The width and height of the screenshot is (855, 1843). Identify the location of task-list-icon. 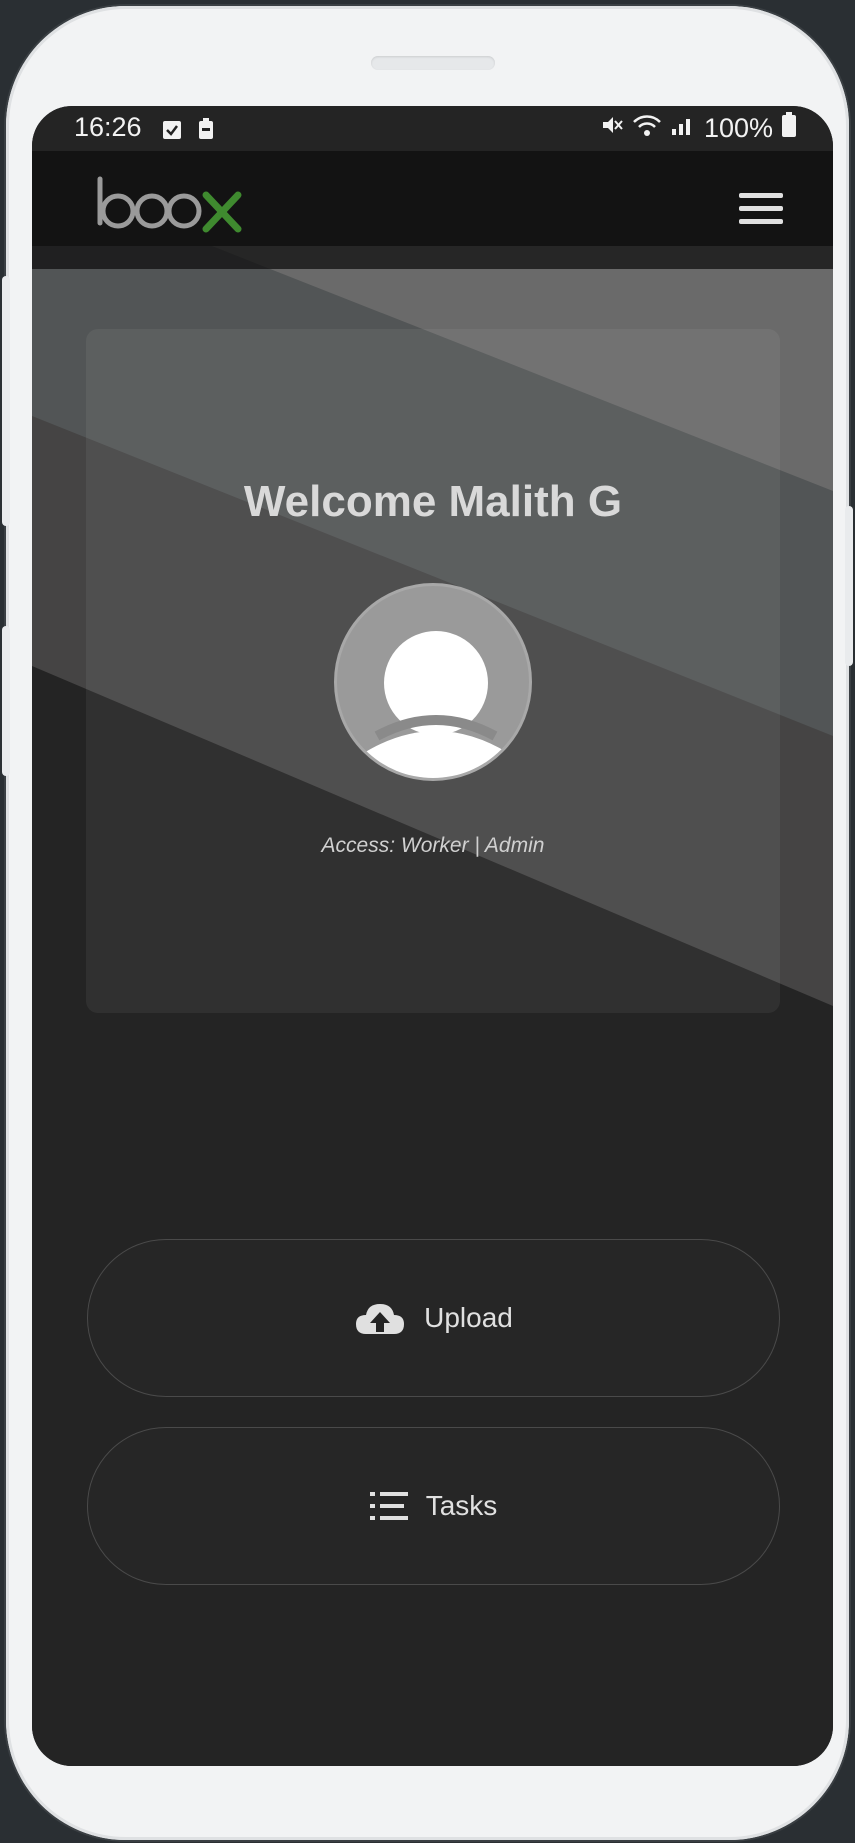
(388, 1506).